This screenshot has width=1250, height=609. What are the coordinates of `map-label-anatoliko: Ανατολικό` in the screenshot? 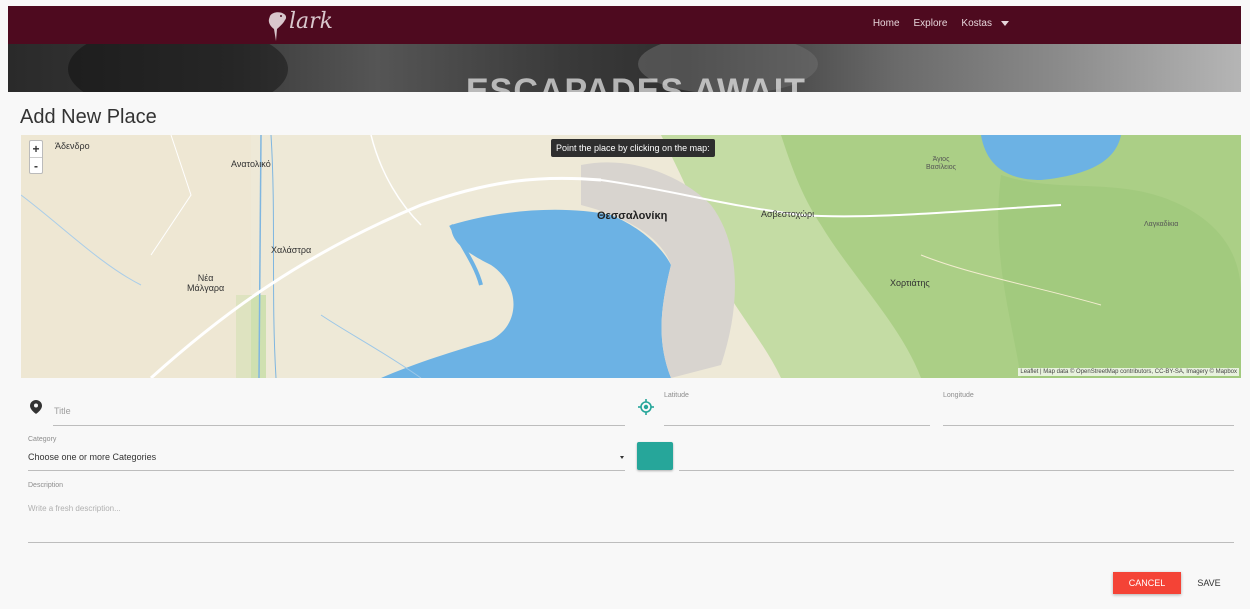 It's located at (251, 164).